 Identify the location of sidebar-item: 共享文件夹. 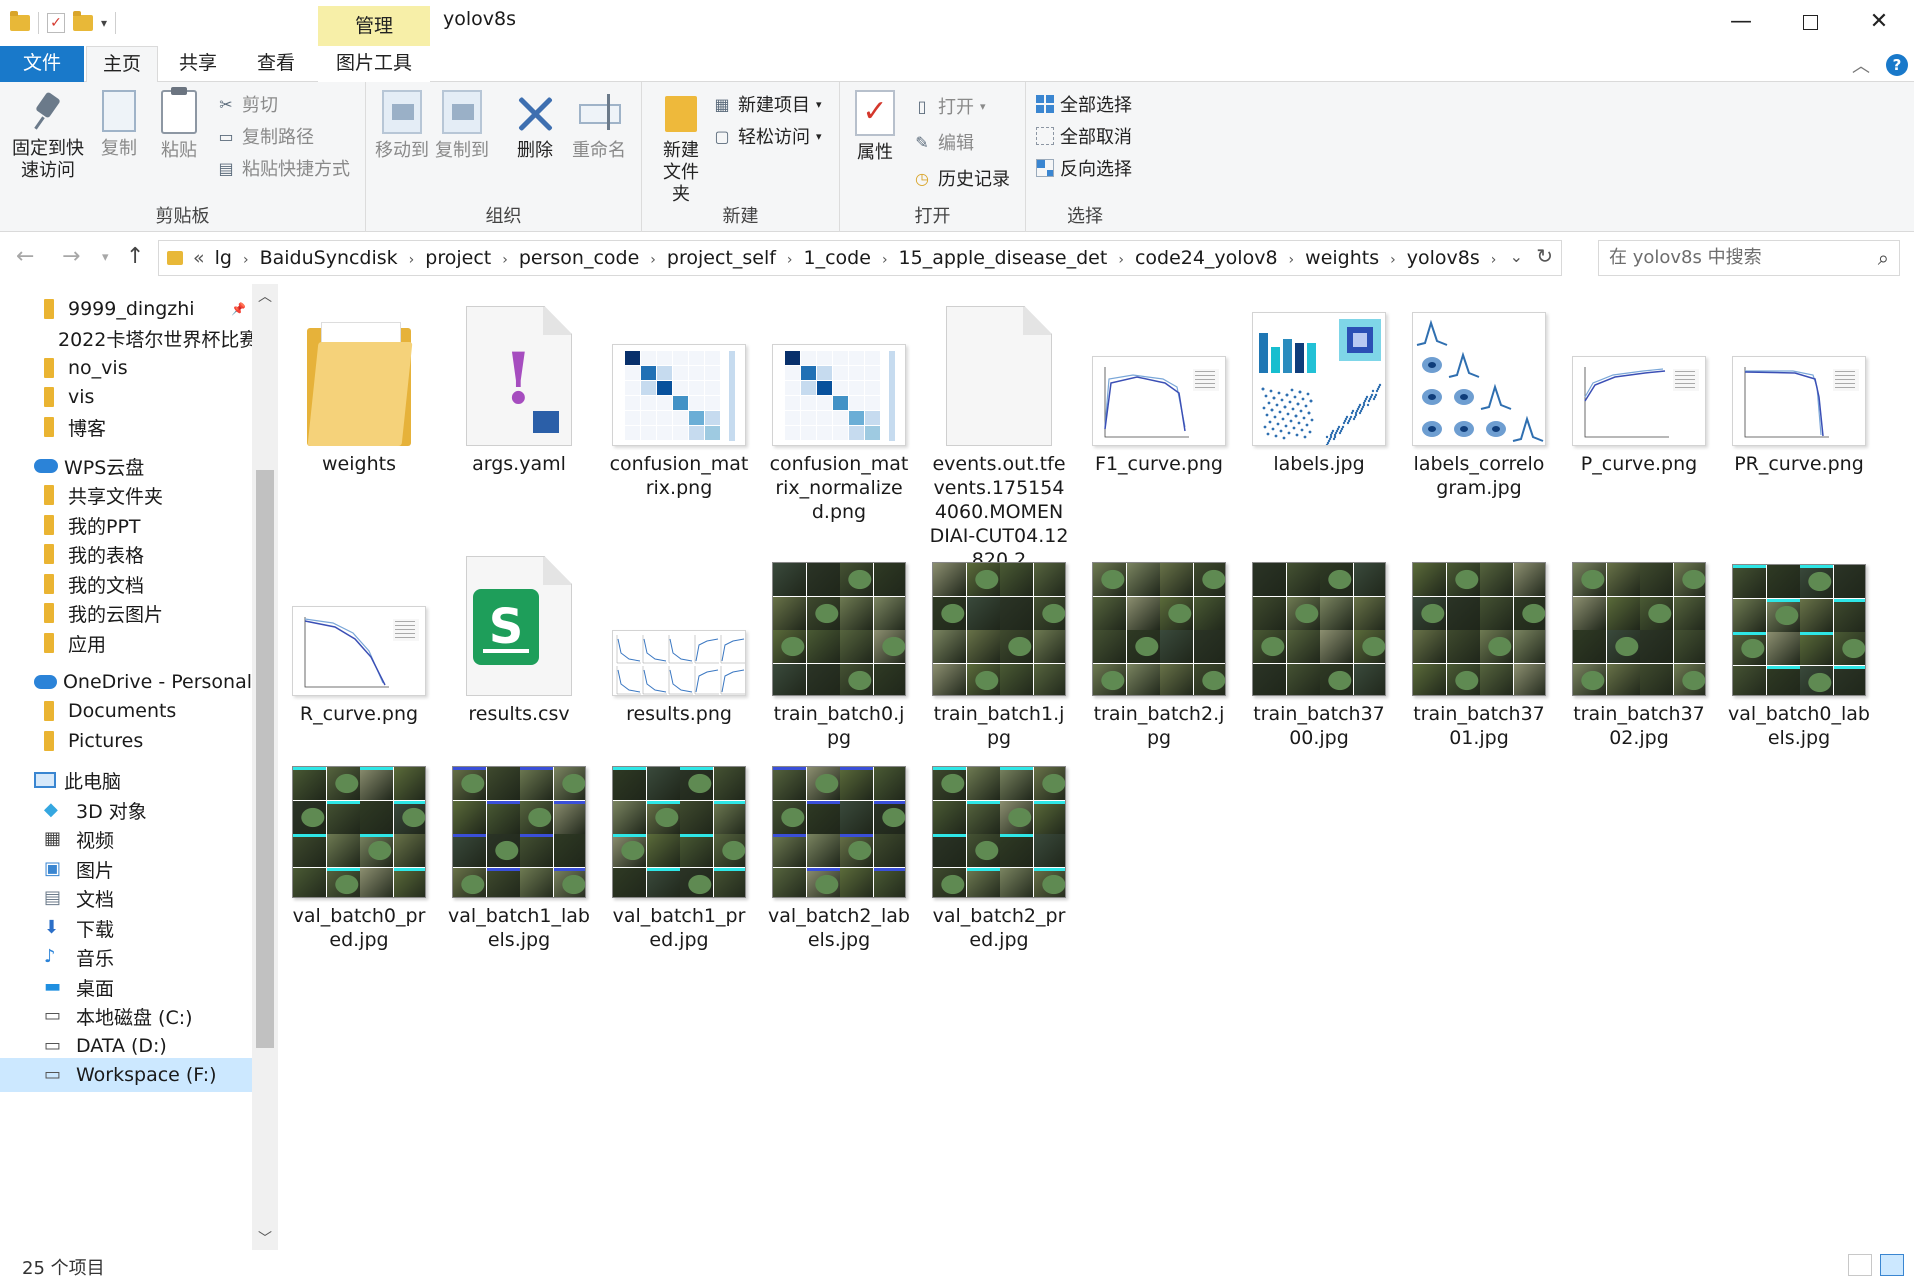
(126, 495).